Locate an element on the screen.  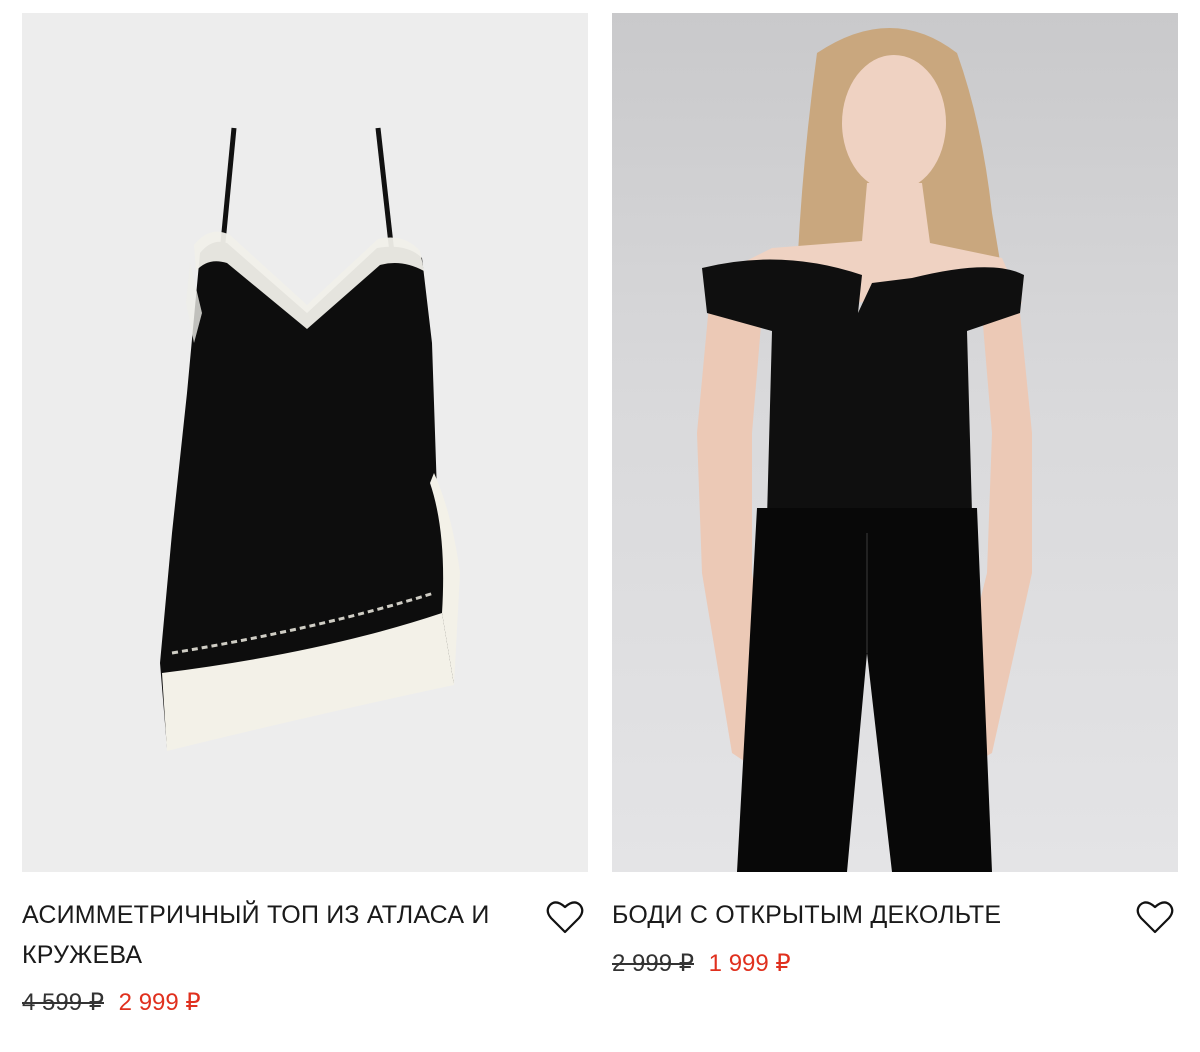
slip-top-illustration is located at coordinates (310, 439).